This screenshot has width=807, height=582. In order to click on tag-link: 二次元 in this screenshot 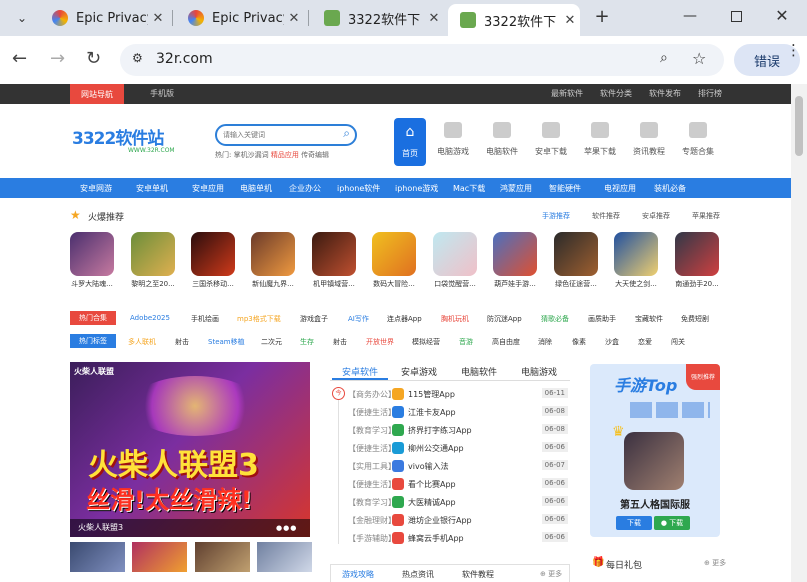, I will do `click(271, 342)`.